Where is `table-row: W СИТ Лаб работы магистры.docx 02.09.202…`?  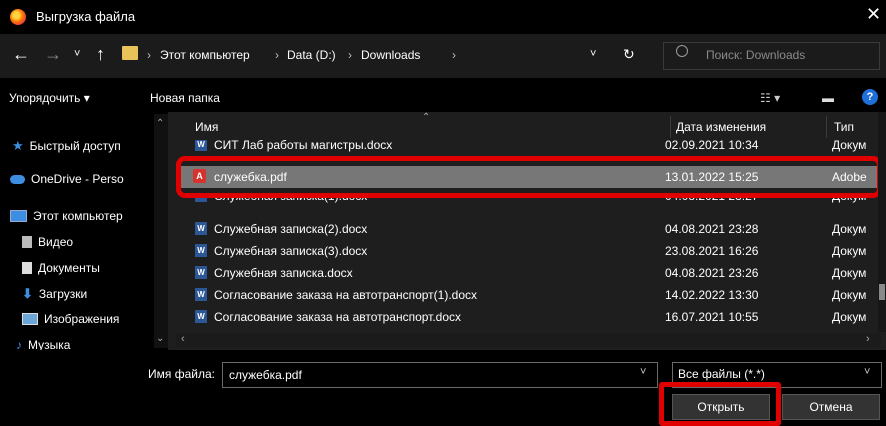 table-row: W СИТ Лаб работы магистры.docx 02.09.202… is located at coordinates (527, 147).